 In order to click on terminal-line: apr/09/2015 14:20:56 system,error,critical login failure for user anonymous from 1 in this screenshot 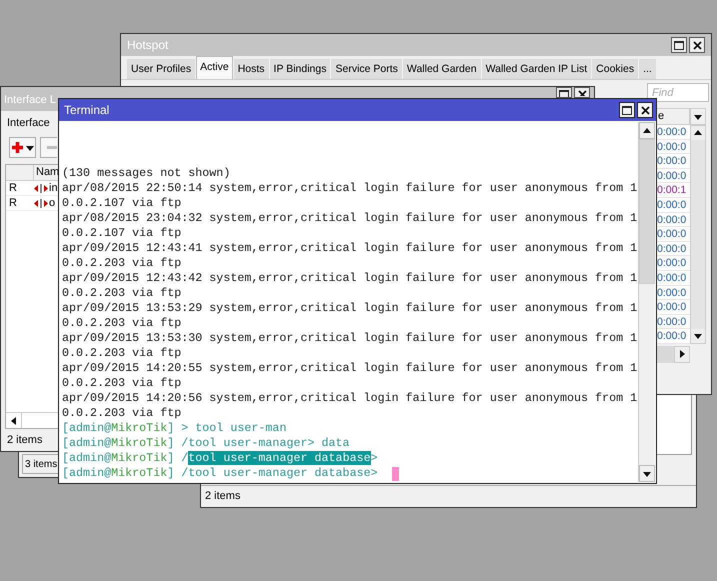, I will do `click(350, 398)`.